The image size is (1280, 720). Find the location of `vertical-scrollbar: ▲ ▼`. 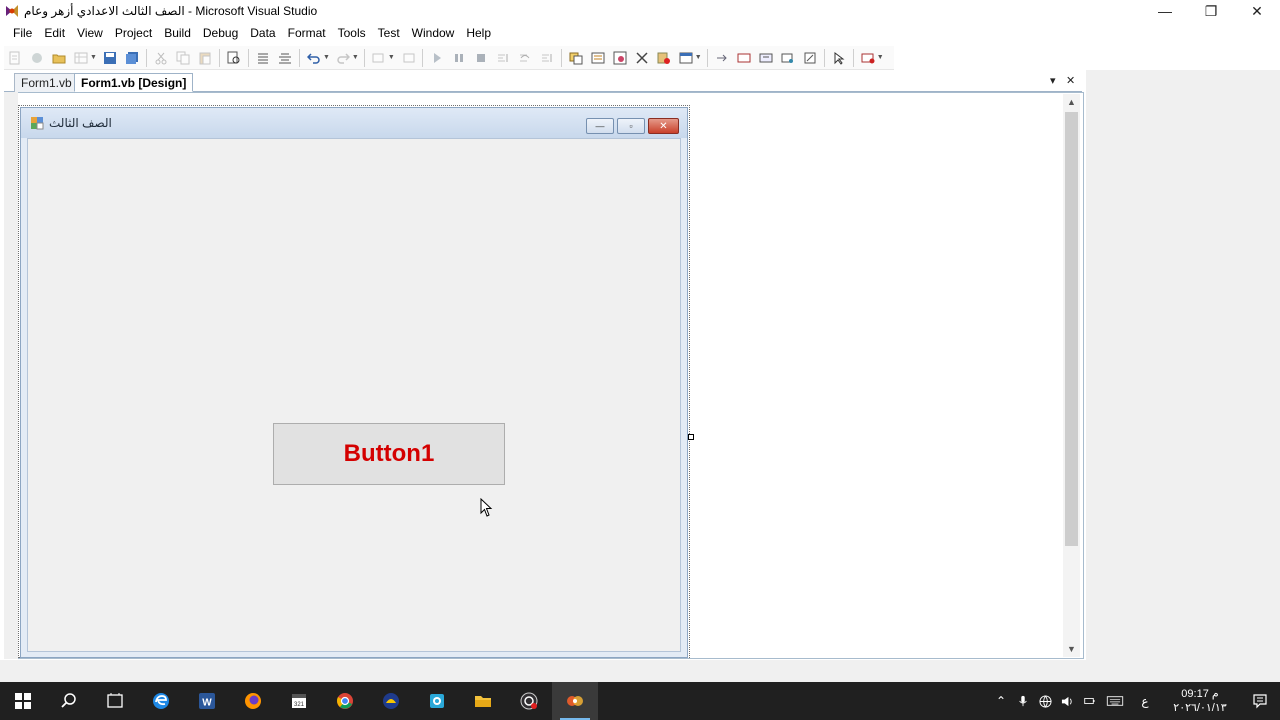

vertical-scrollbar: ▲ ▼ is located at coordinates (1071, 375).